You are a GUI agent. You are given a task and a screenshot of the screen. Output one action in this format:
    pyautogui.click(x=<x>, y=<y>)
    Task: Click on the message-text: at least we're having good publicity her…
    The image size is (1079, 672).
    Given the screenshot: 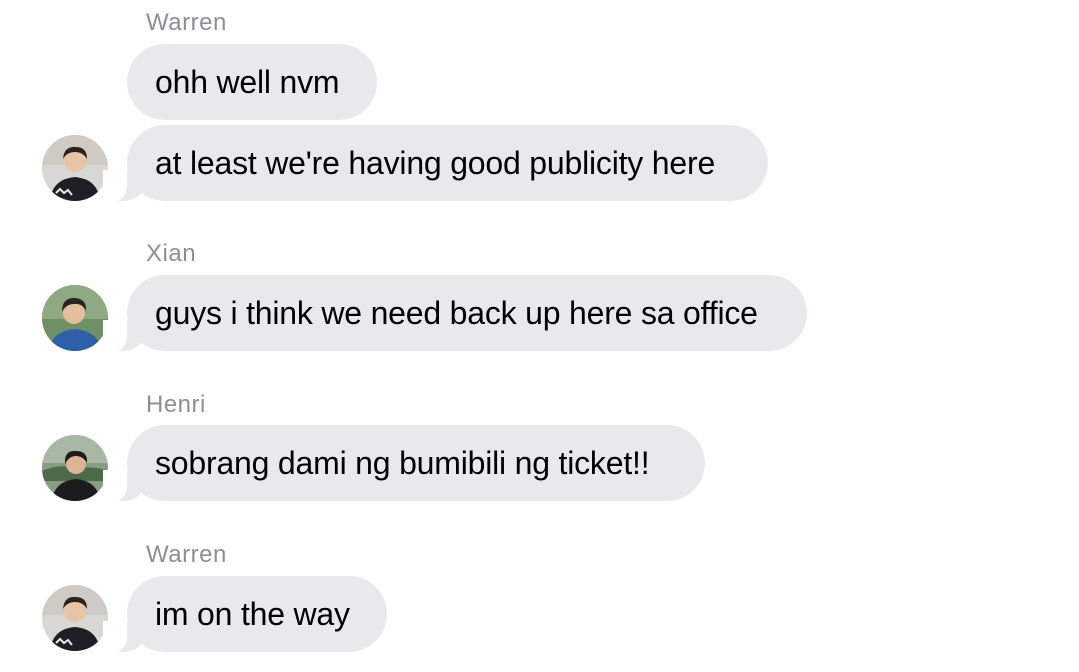 What is the action you would take?
    pyautogui.click(x=435, y=162)
    